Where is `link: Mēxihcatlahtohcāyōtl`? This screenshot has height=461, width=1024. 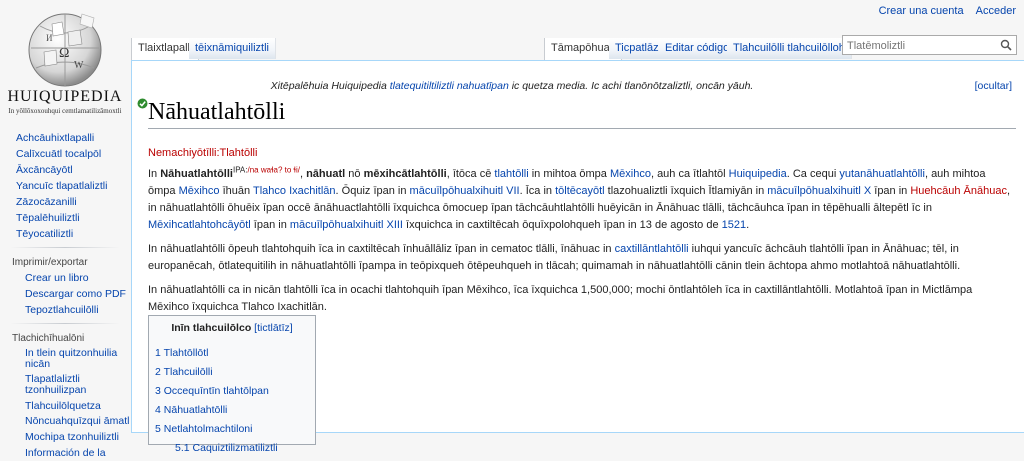
link: Mēxihcatlahtohcāyōtl is located at coordinates (199, 225).